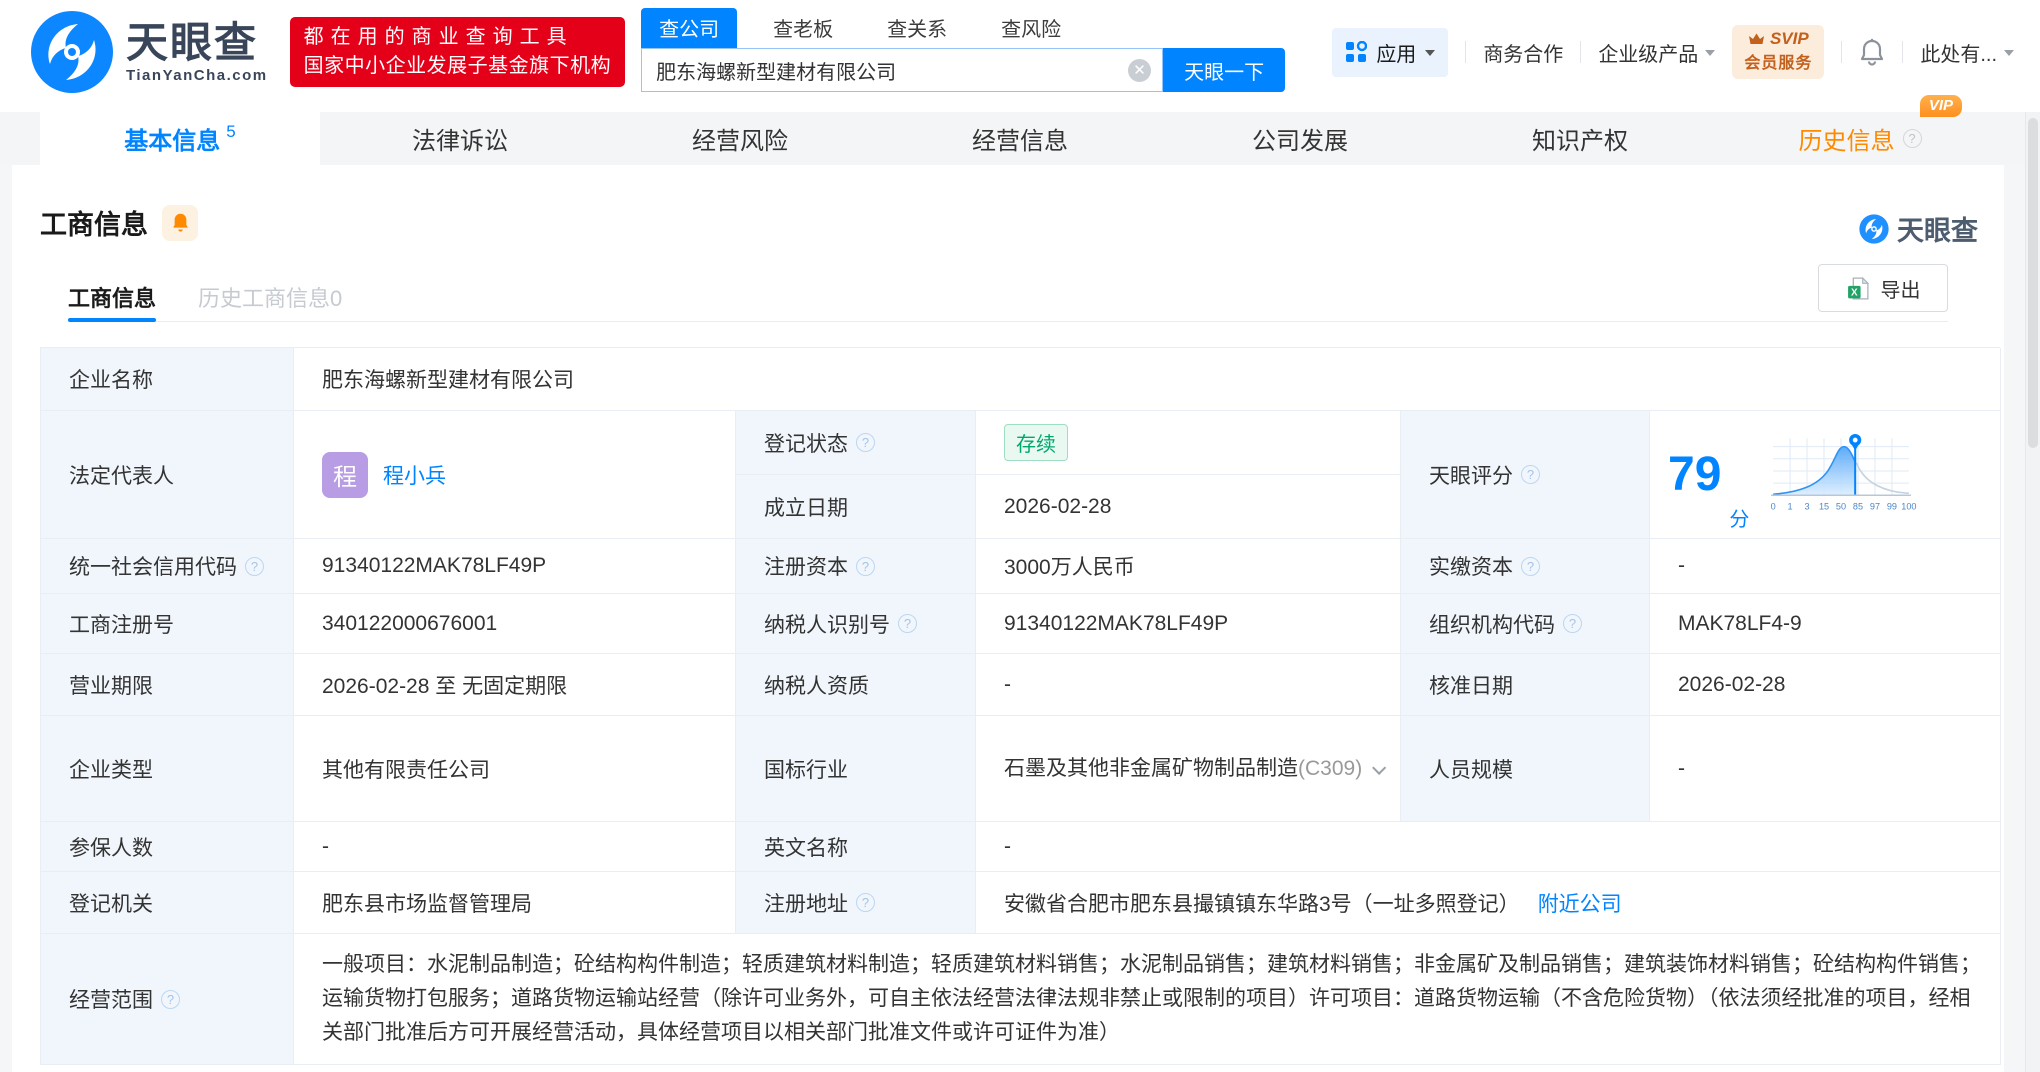 This screenshot has height=1072, width=2040. What do you see at coordinates (345, 474) in the screenshot?
I see `legal-rep-avatar: 程` at bounding box center [345, 474].